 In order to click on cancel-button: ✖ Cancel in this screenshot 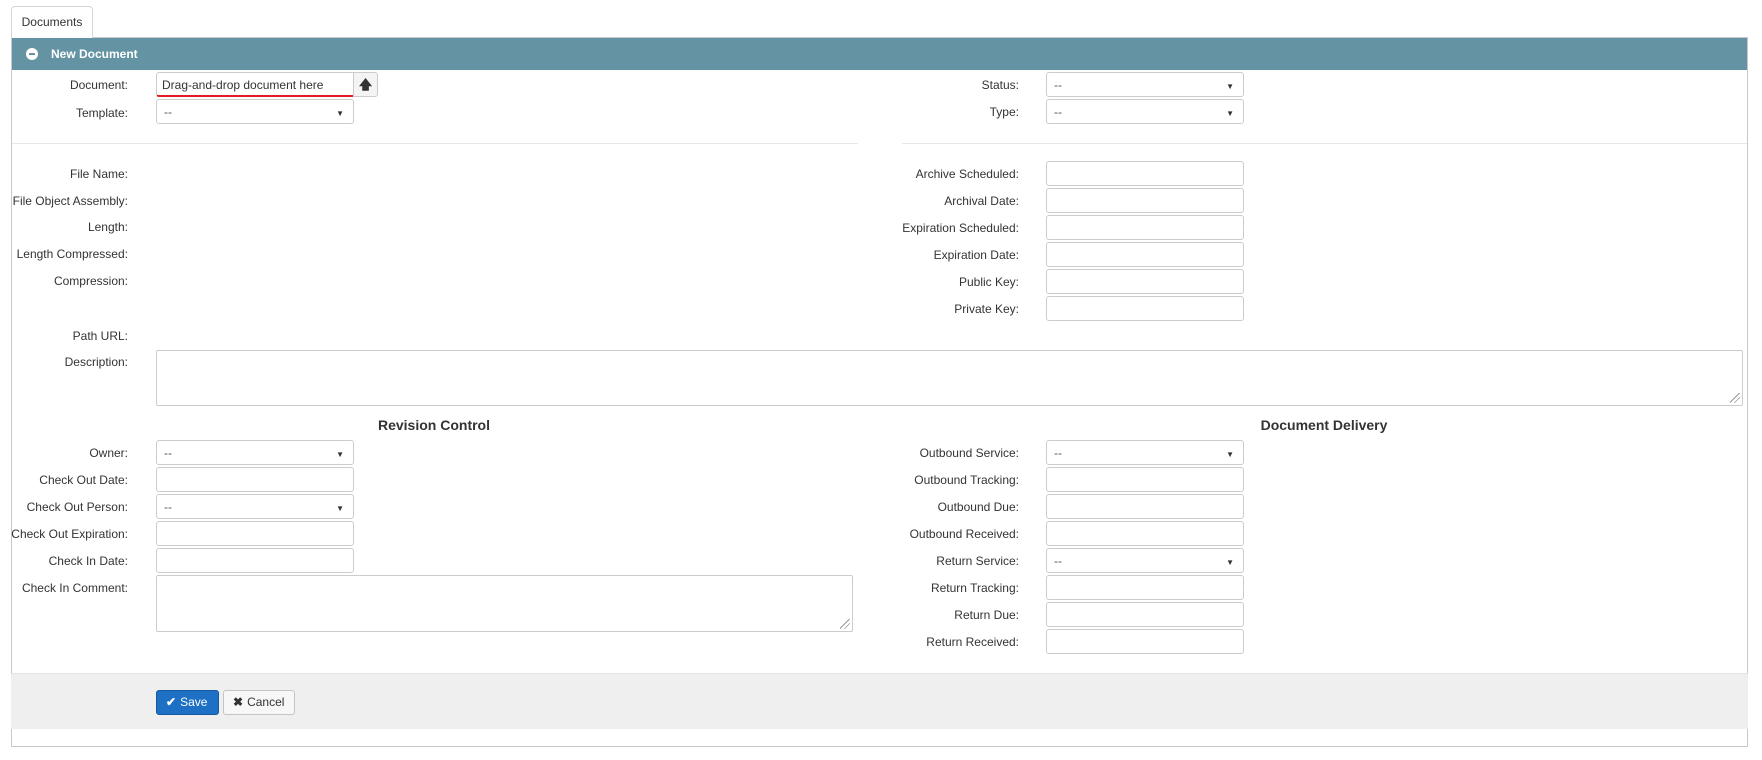, I will do `click(259, 702)`.